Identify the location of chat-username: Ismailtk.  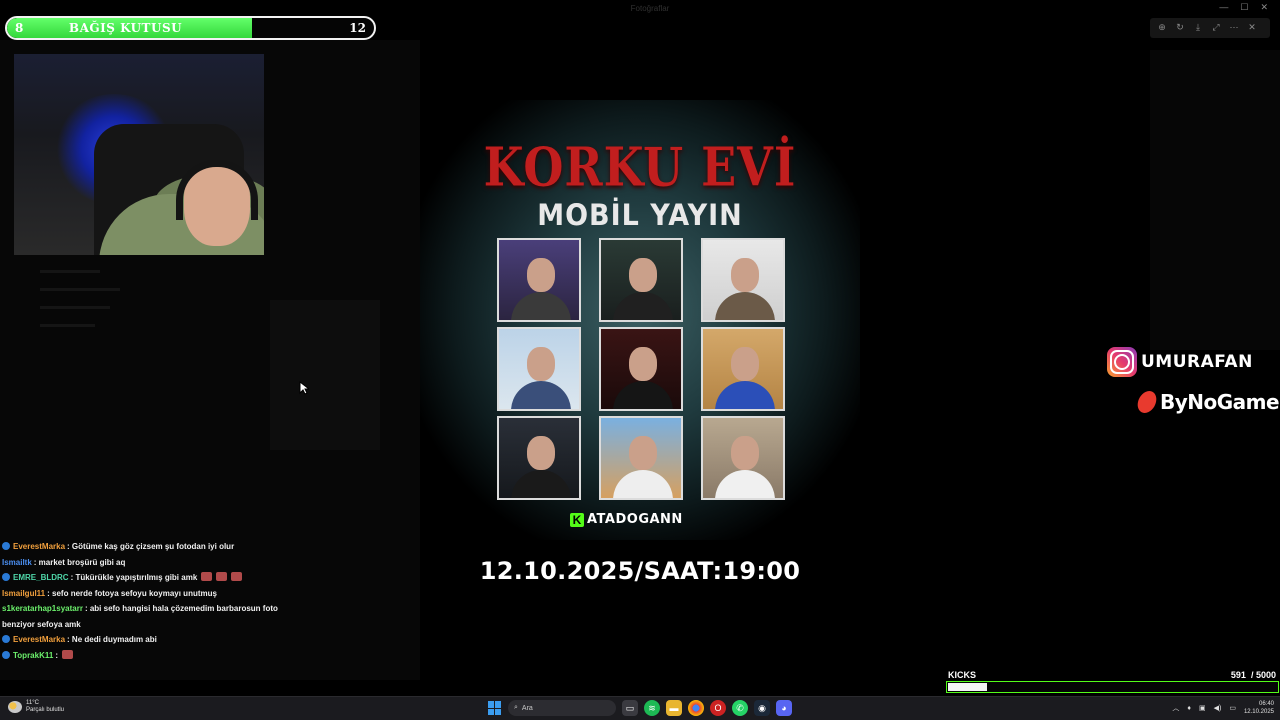
(17, 562).